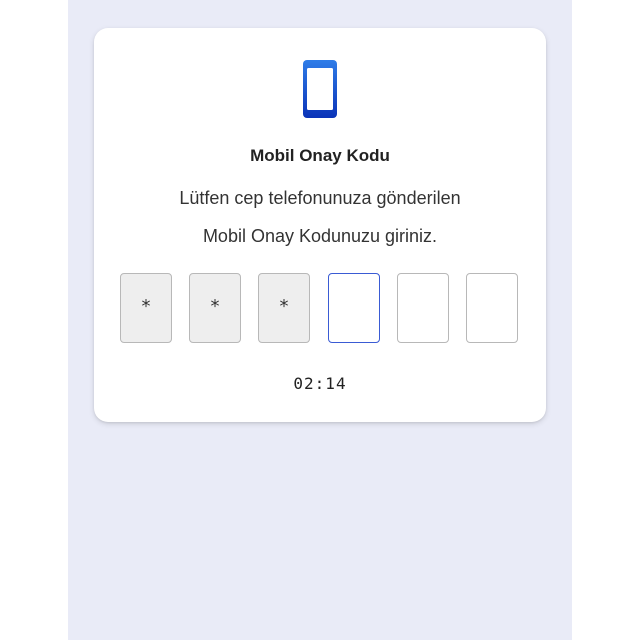  I want to click on otp-digit-1: *, so click(146, 308).